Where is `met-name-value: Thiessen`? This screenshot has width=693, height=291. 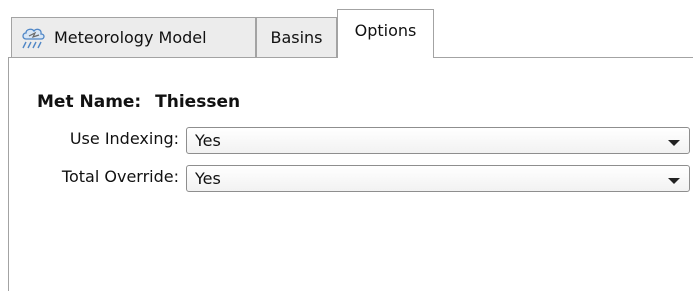 met-name-value: Thiessen is located at coordinates (198, 102).